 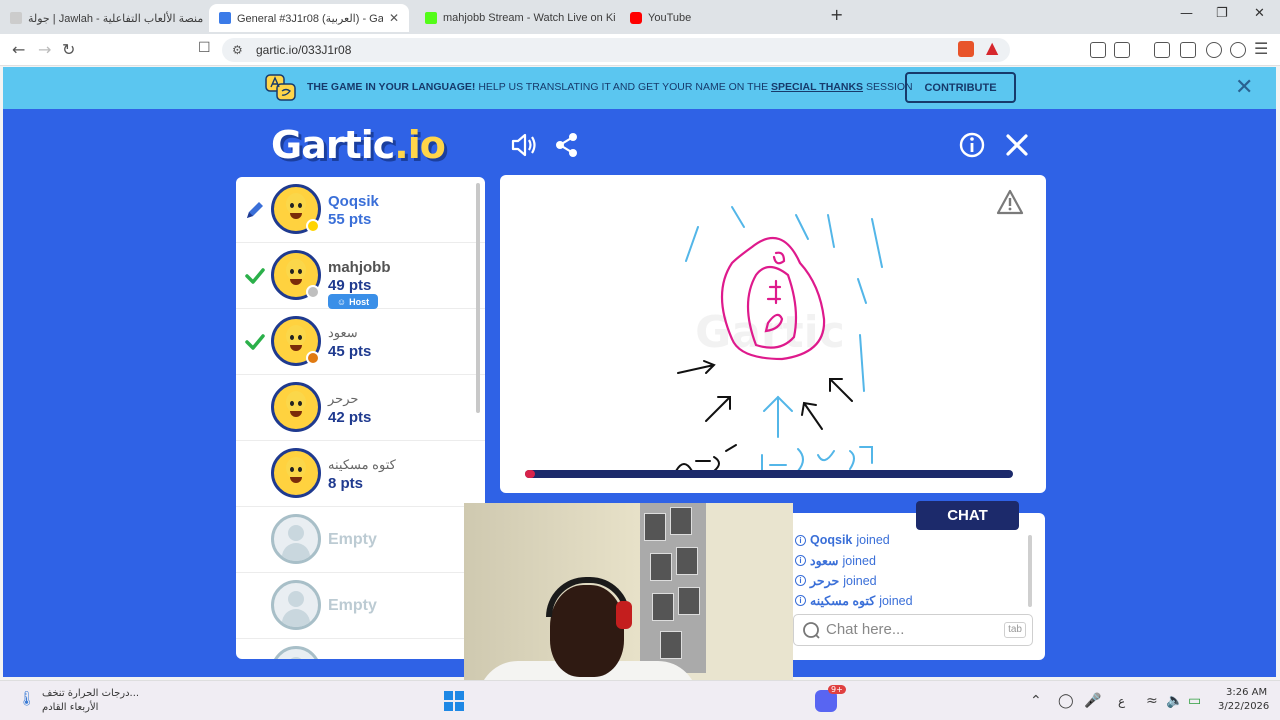 What do you see at coordinates (1122, 50) in the screenshot?
I see `reader-mode-icon` at bounding box center [1122, 50].